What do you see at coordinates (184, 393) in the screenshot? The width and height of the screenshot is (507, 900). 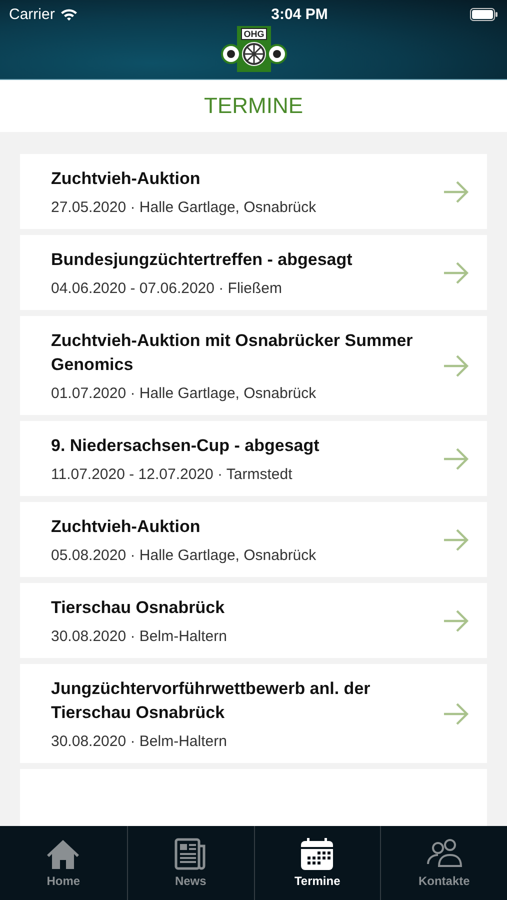 I see `event-details: 01.07.2020 · Halle Gartlage, Osnabrück` at bounding box center [184, 393].